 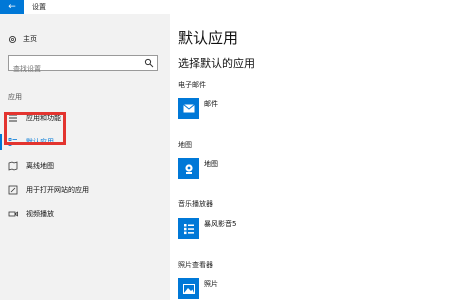 I want to click on default-app-maps: 地图, so click(x=198, y=168).